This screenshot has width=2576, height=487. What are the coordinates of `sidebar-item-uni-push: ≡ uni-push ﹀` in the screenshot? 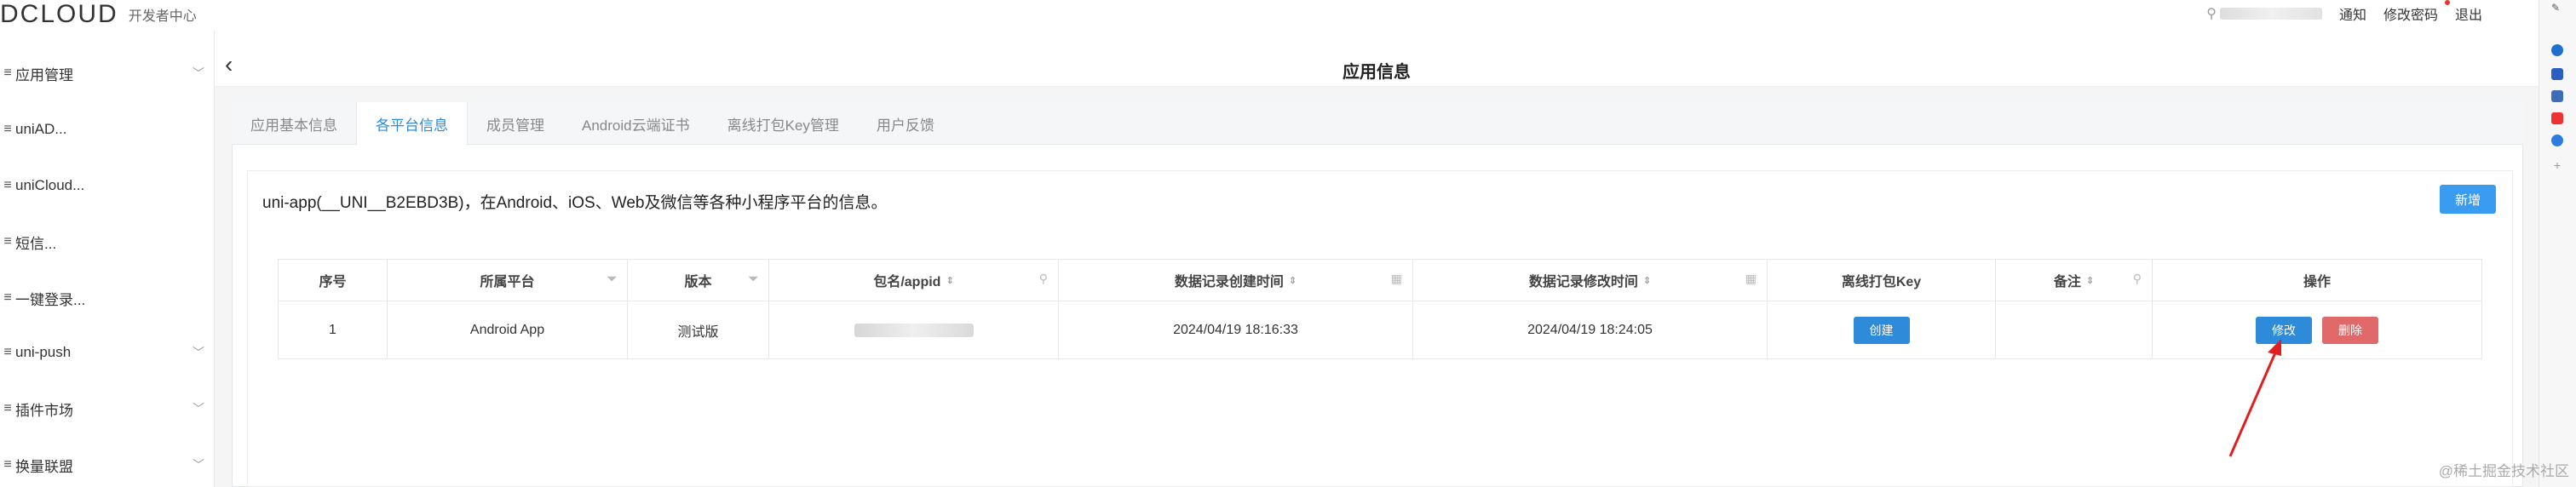 It's located at (108, 352).